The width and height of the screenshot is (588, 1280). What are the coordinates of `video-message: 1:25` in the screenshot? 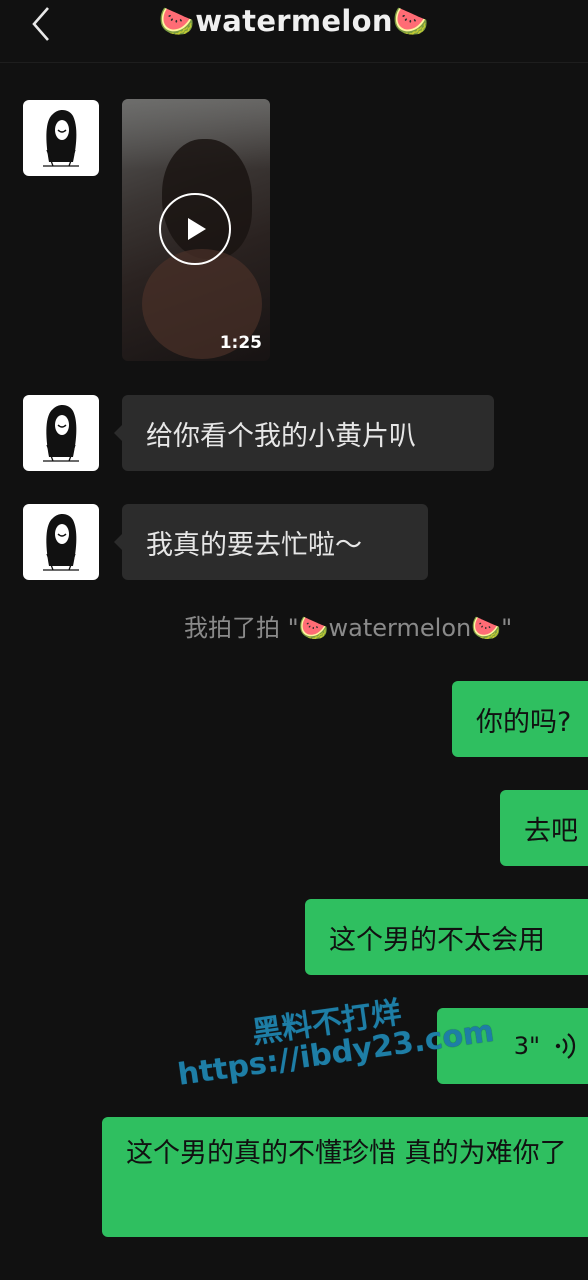 It's located at (196, 230).